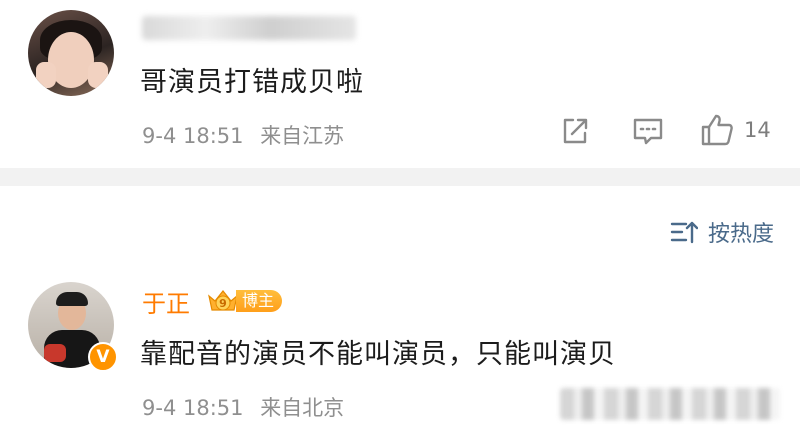 This screenshot has width=800, height=432. Describe the element at coordinates (684, 232) in the screenshot. I see `sort-icon` at that location.